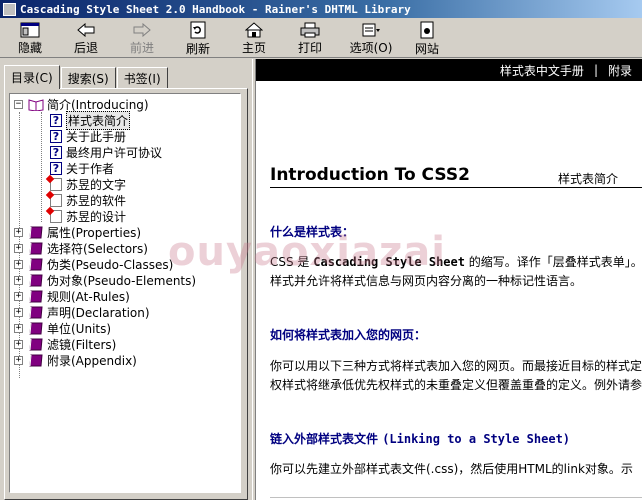 This screenshot has height=500, width=642. I want to click on forward-button: 前进, so click(142, 37).